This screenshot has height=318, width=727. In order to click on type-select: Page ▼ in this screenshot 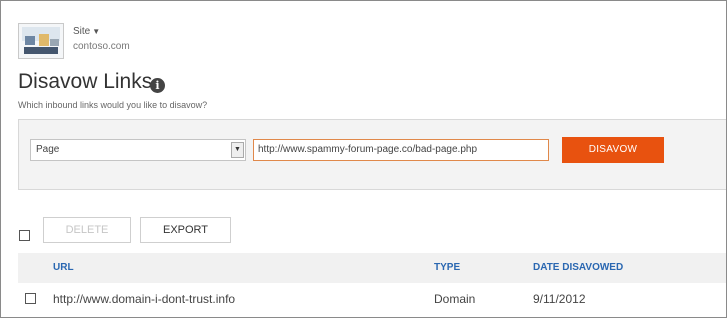, I will do `click(138, 150)`.